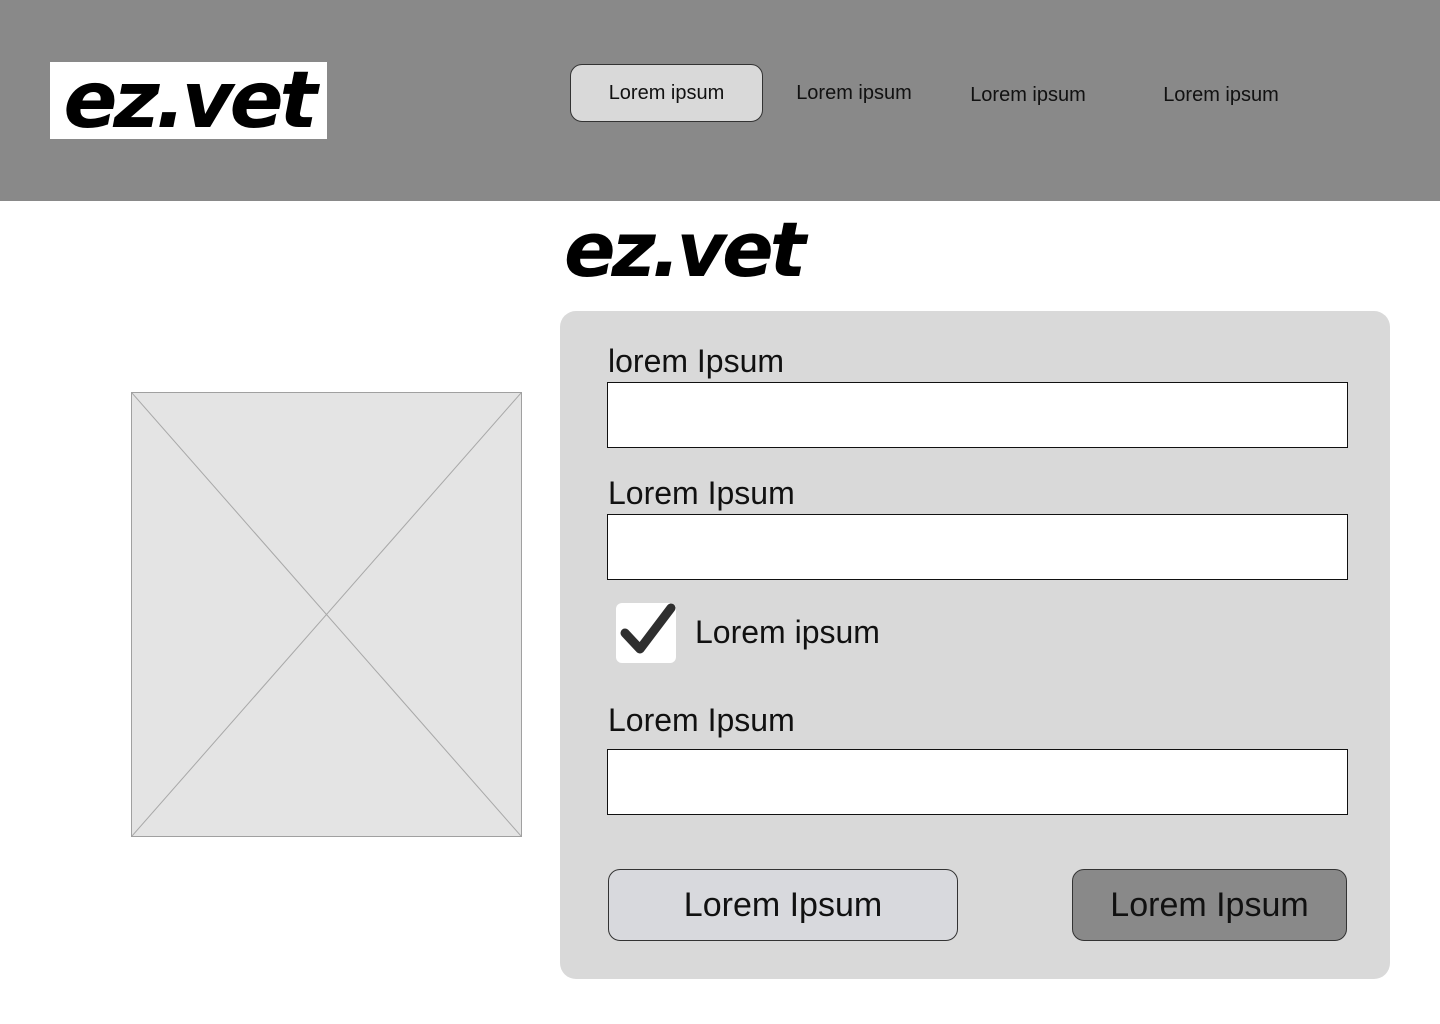 This screenshot has height=1024, width=1440. Describe the element at coordinates (701, 493) in the screenshot. I see `field2-label: Lorem Ipsum` at that location.